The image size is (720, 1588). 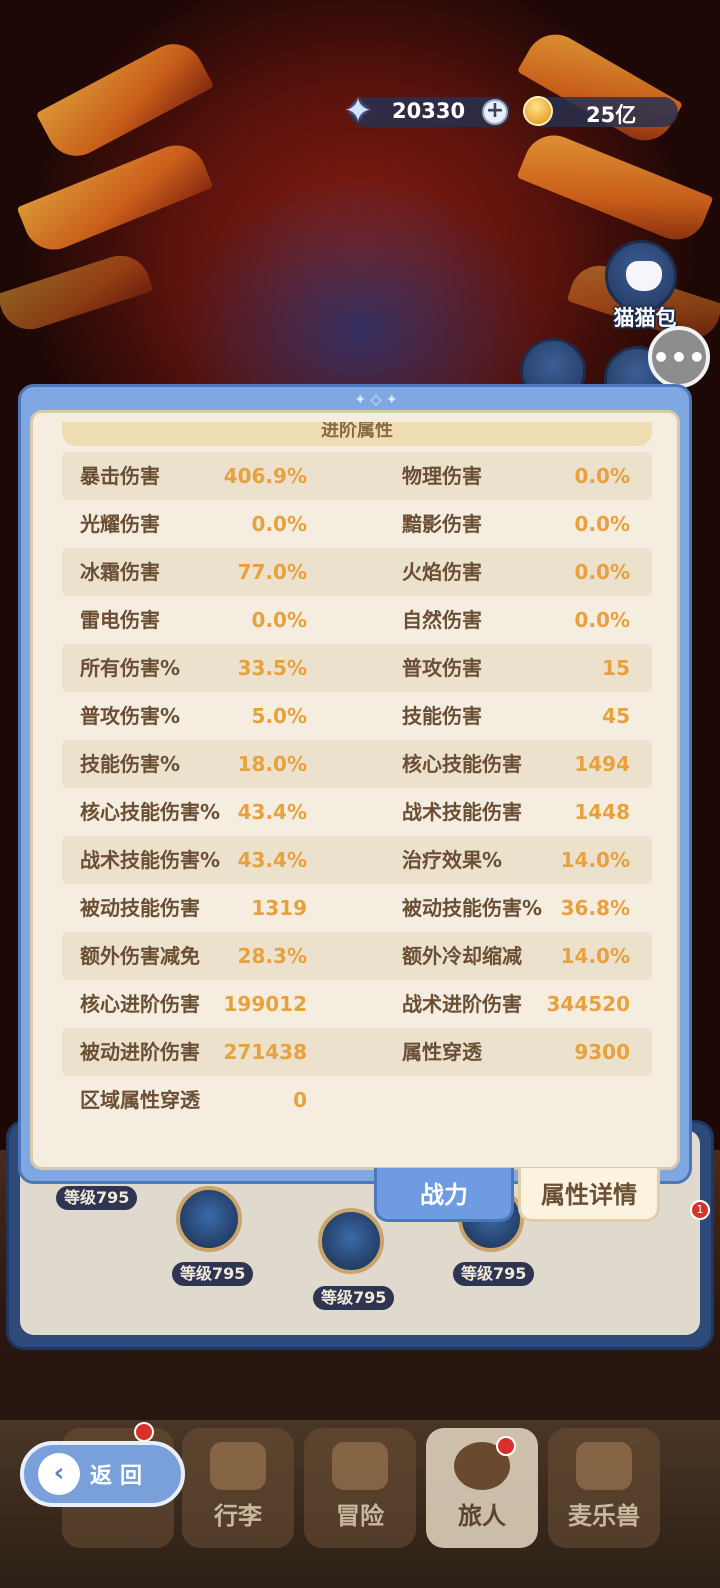 I want to click on nav-traveler: 旅人, so click(x=482, y=1488).